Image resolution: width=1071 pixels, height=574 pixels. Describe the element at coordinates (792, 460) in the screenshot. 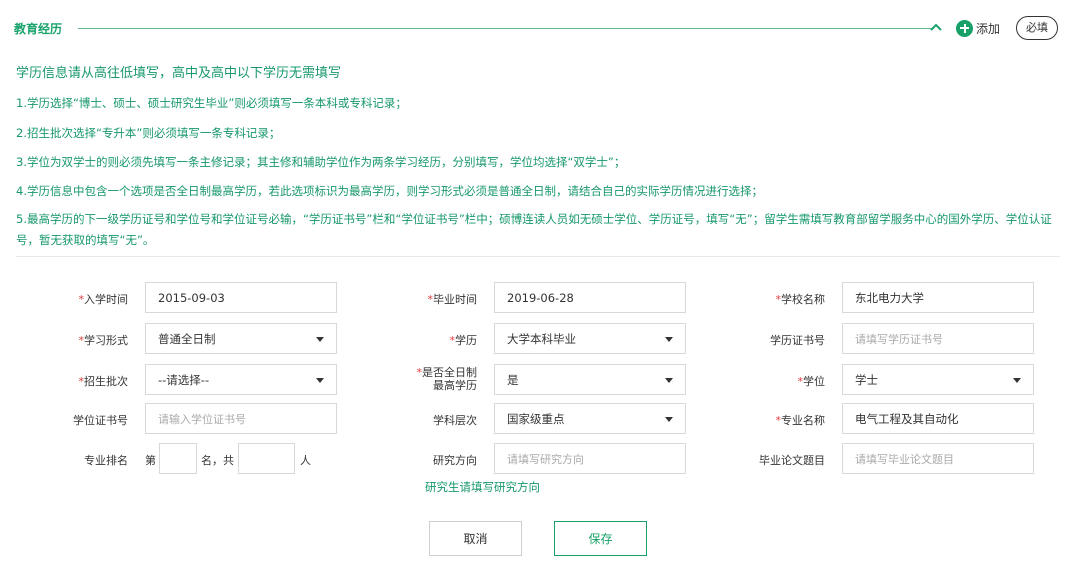

I see `thesis-label: 毕业论文题目` at that location.